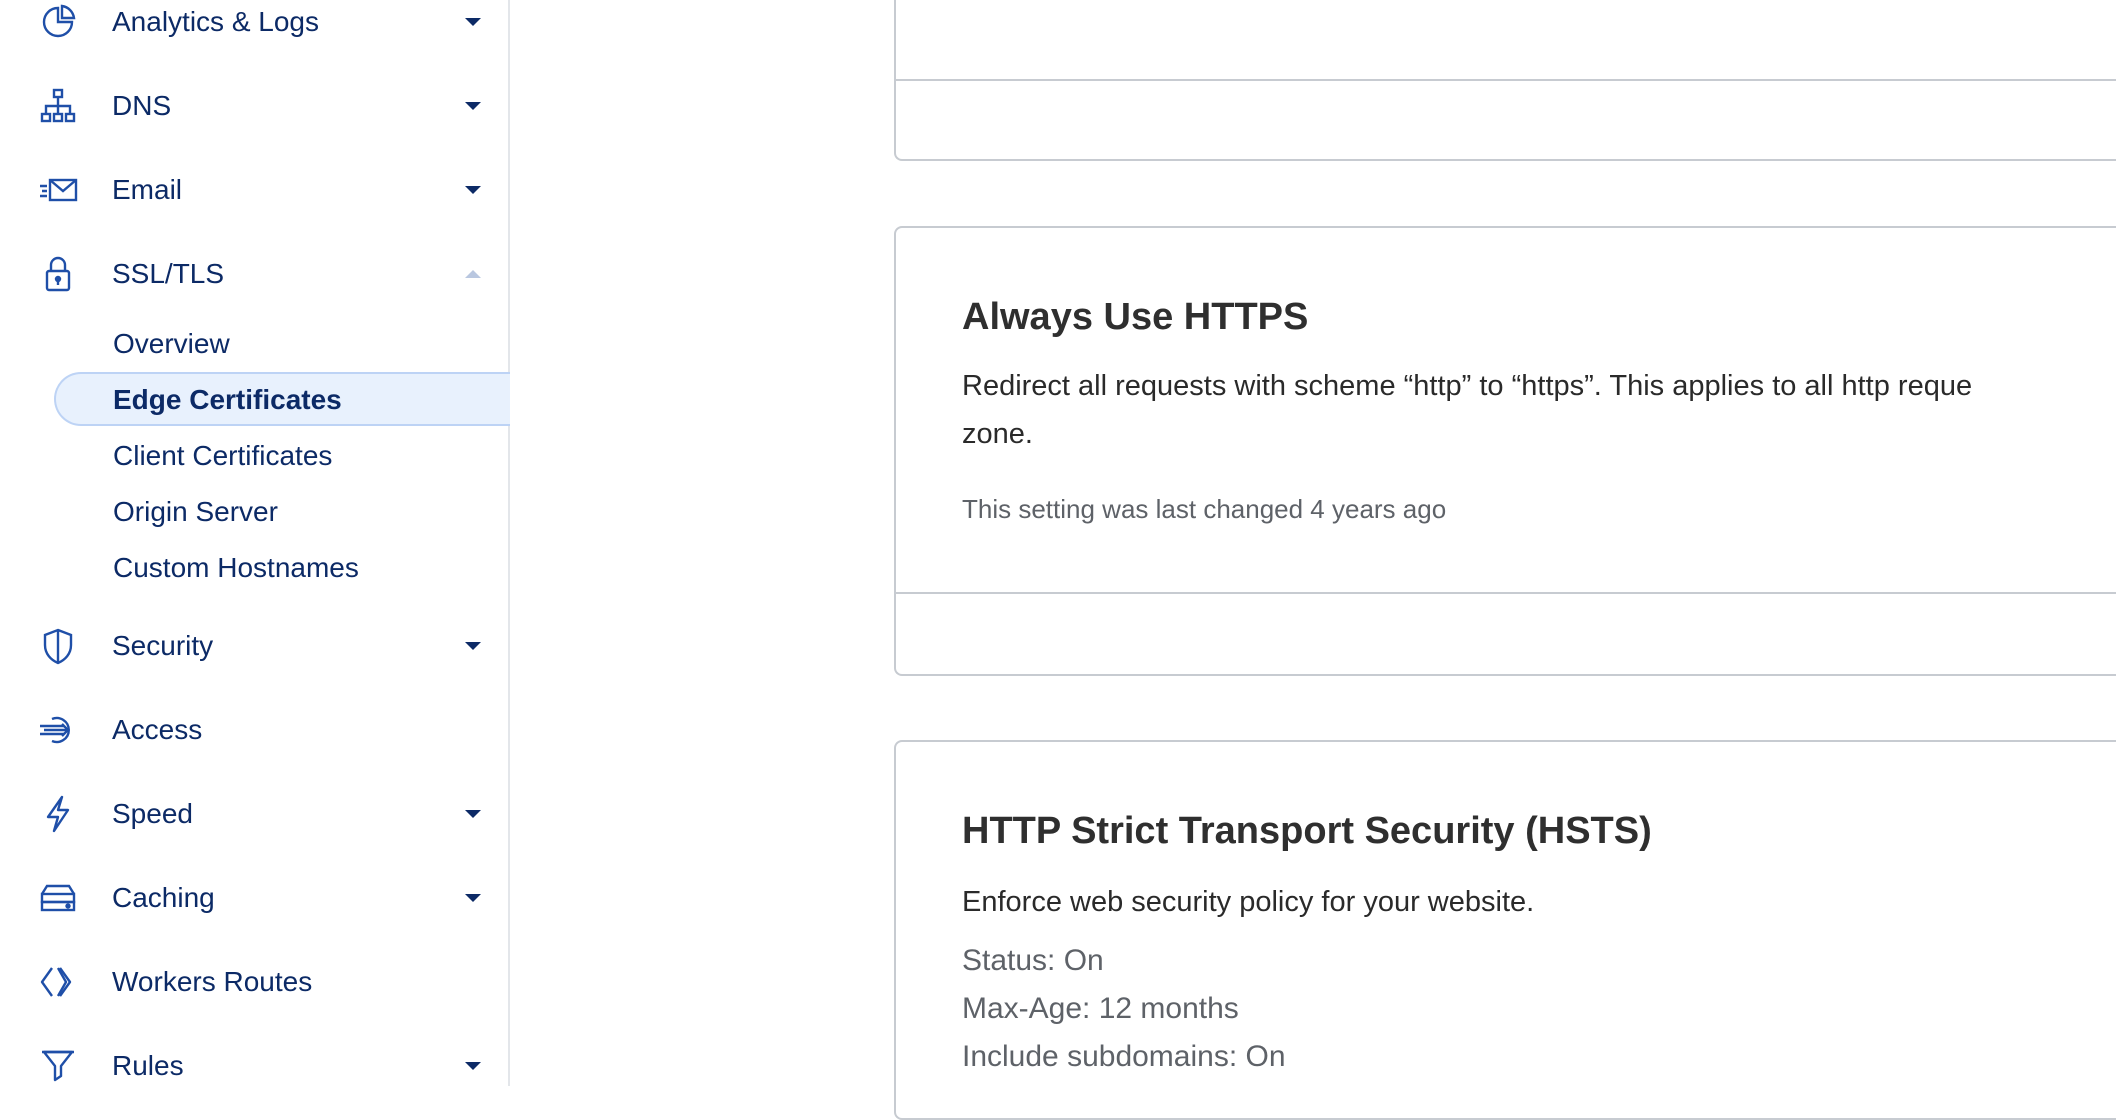  Describe the element at coordinates (147, 189) in the screenshot. I see `sidebar-item-label: Email` at that location.